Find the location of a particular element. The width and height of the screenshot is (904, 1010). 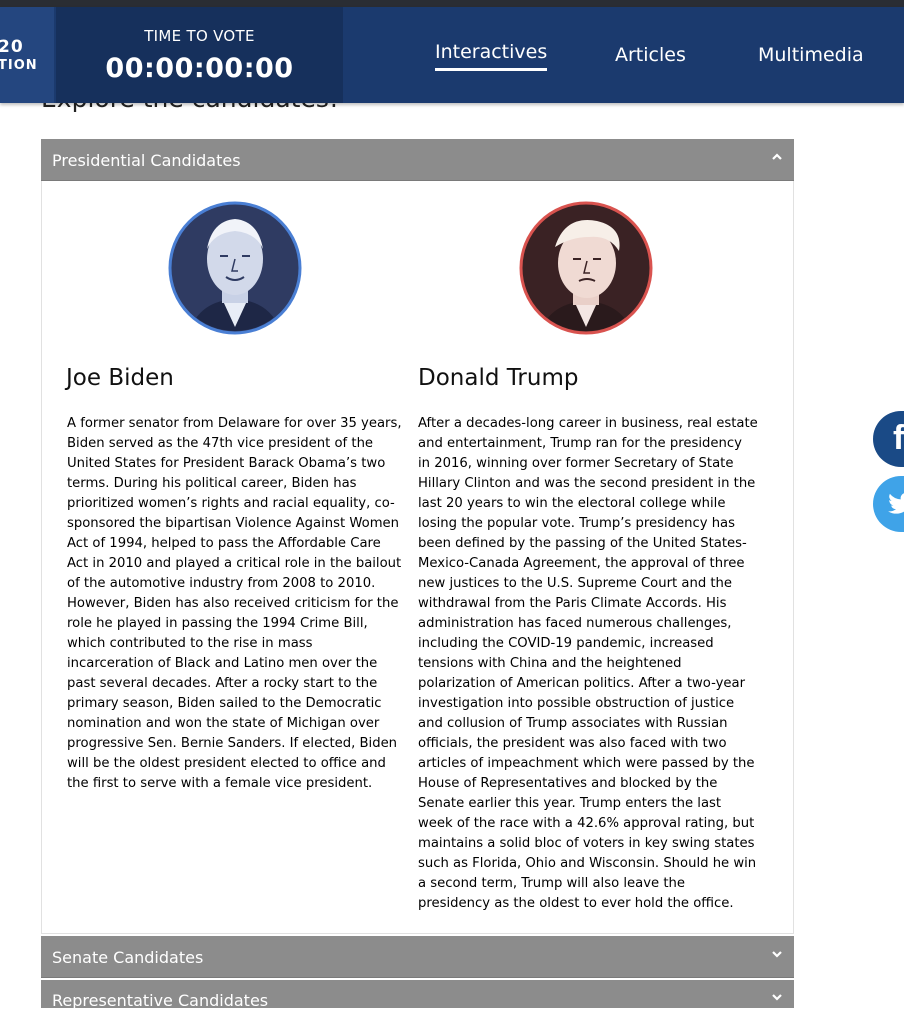

accordion-presidential-header: Presidential Candidates is located at coordinates (417, 160).